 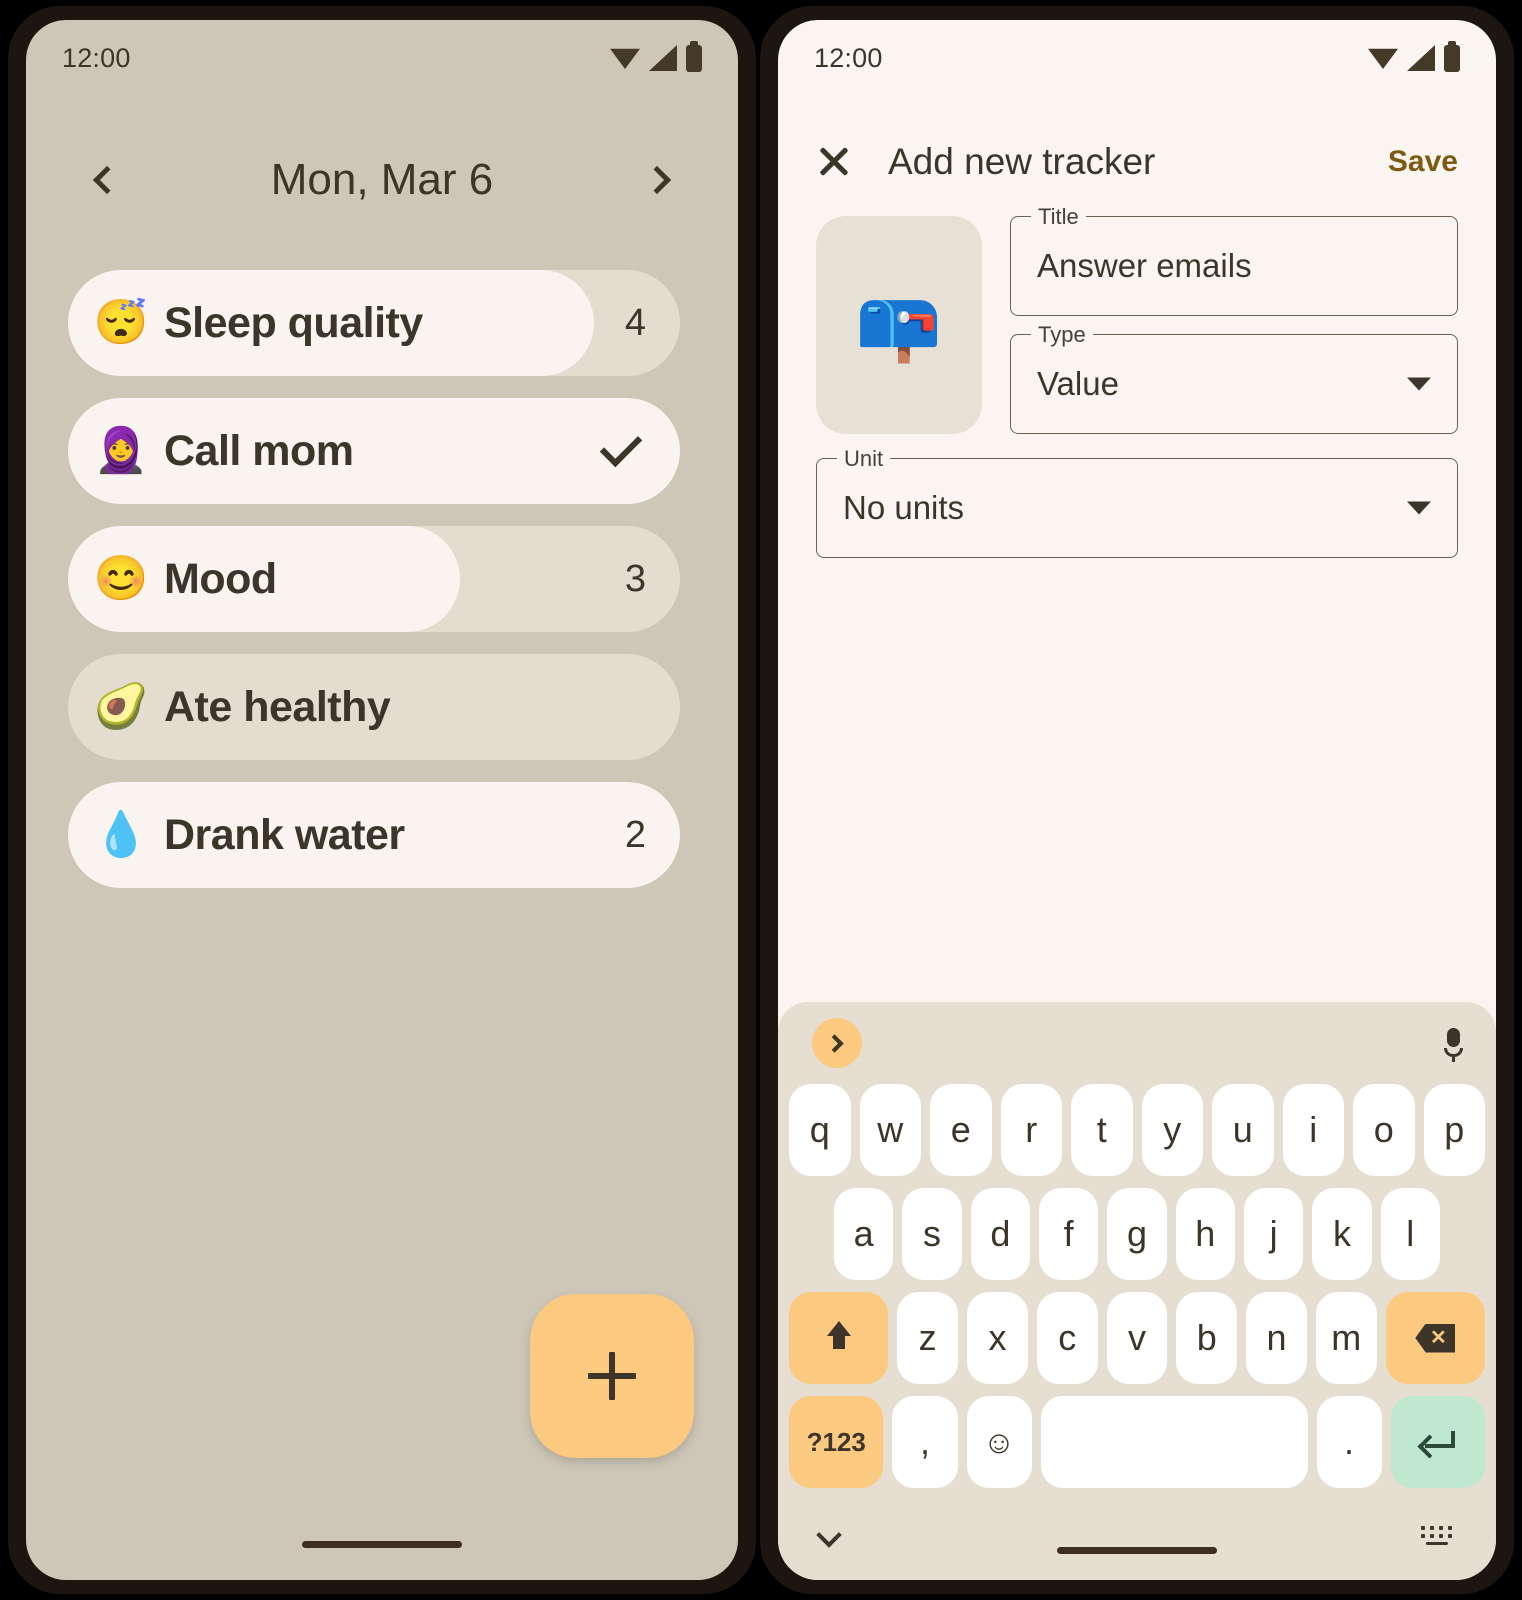 What do you see at coordinates (1349, 1442) in the screenshot?
I see `period-key: .` at bounding box center [1349, 1442].